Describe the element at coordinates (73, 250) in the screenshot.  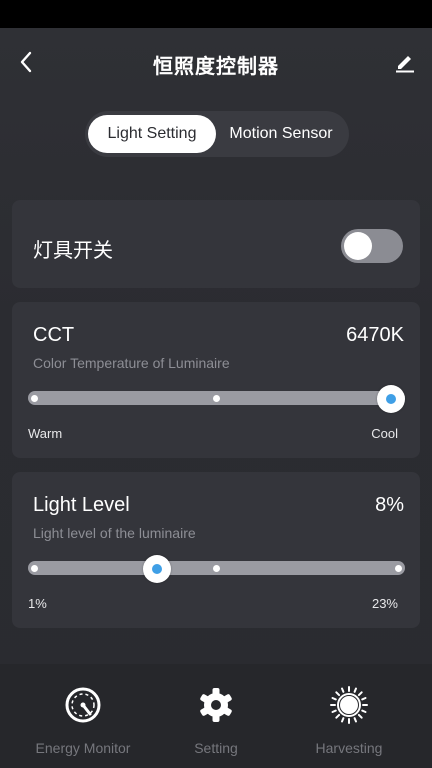
I see `switch-label: 灯具开关` at that location.